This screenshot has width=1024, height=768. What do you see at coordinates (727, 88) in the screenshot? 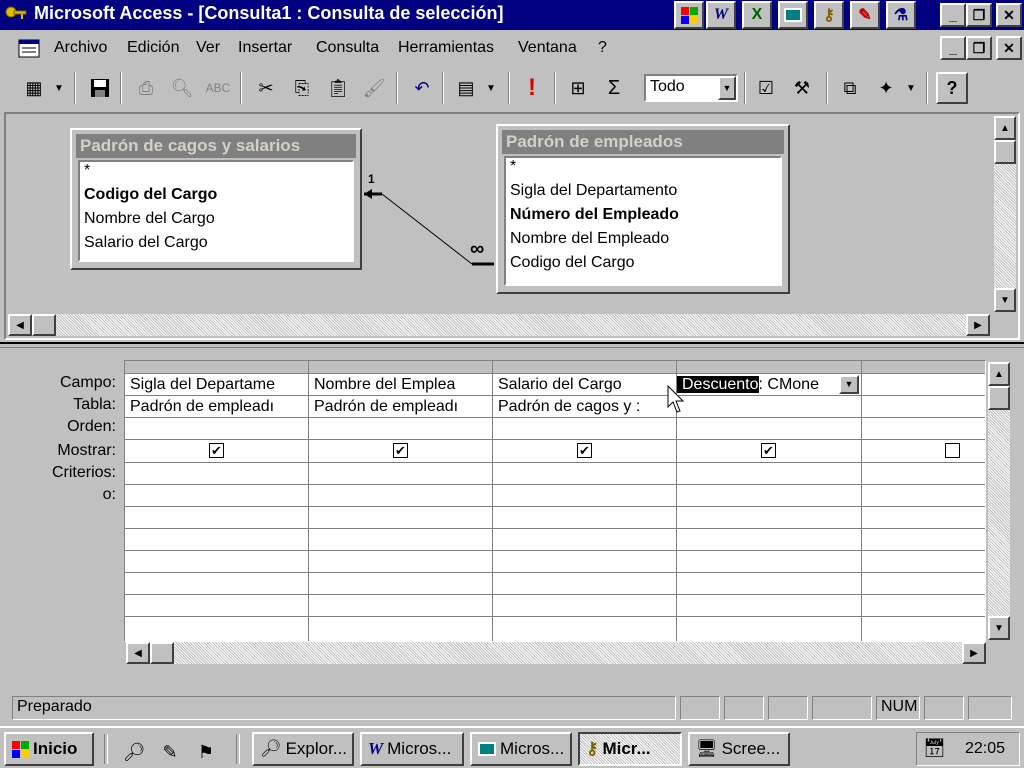
I see `top-values-dropdown-icon: ▼` at bounding box center [727, 88].